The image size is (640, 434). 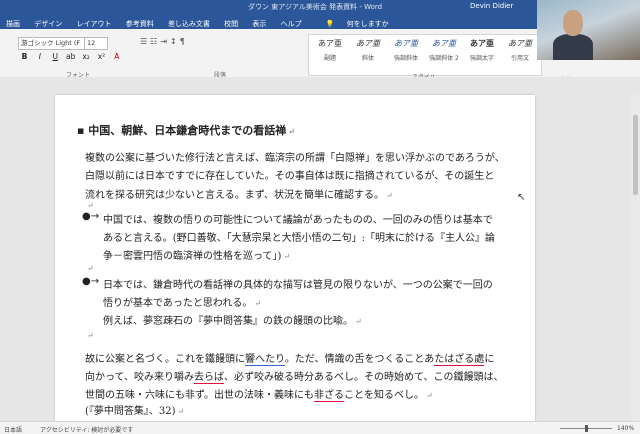 I want to click on tab-review: 校閲, so click(x=231, y=24).